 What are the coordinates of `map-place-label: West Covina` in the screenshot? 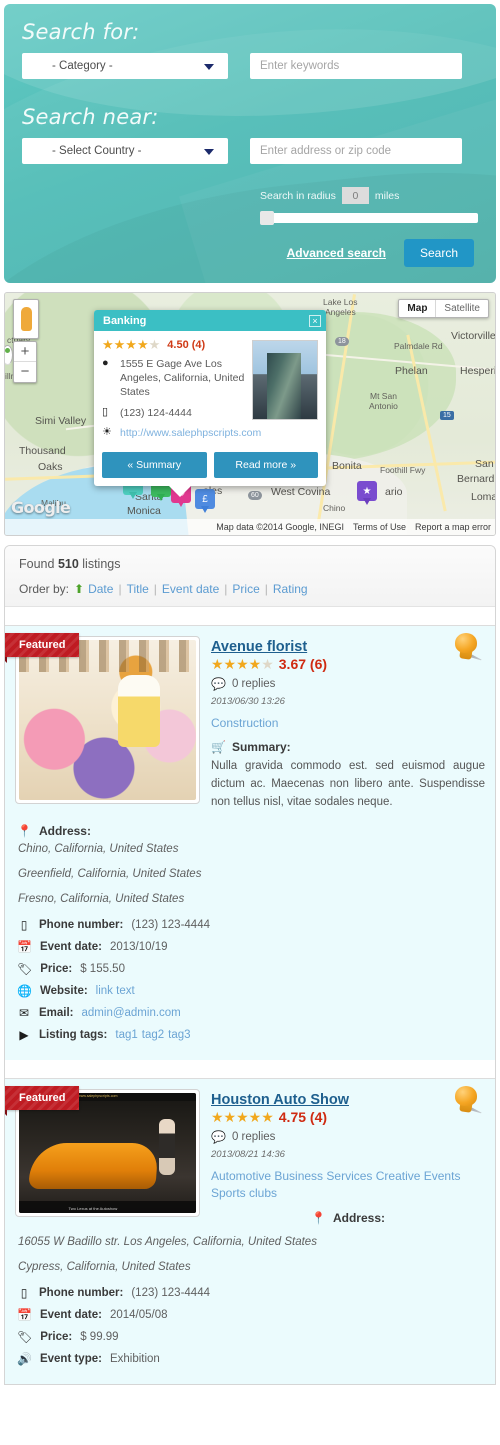 It's located at (301, 492).